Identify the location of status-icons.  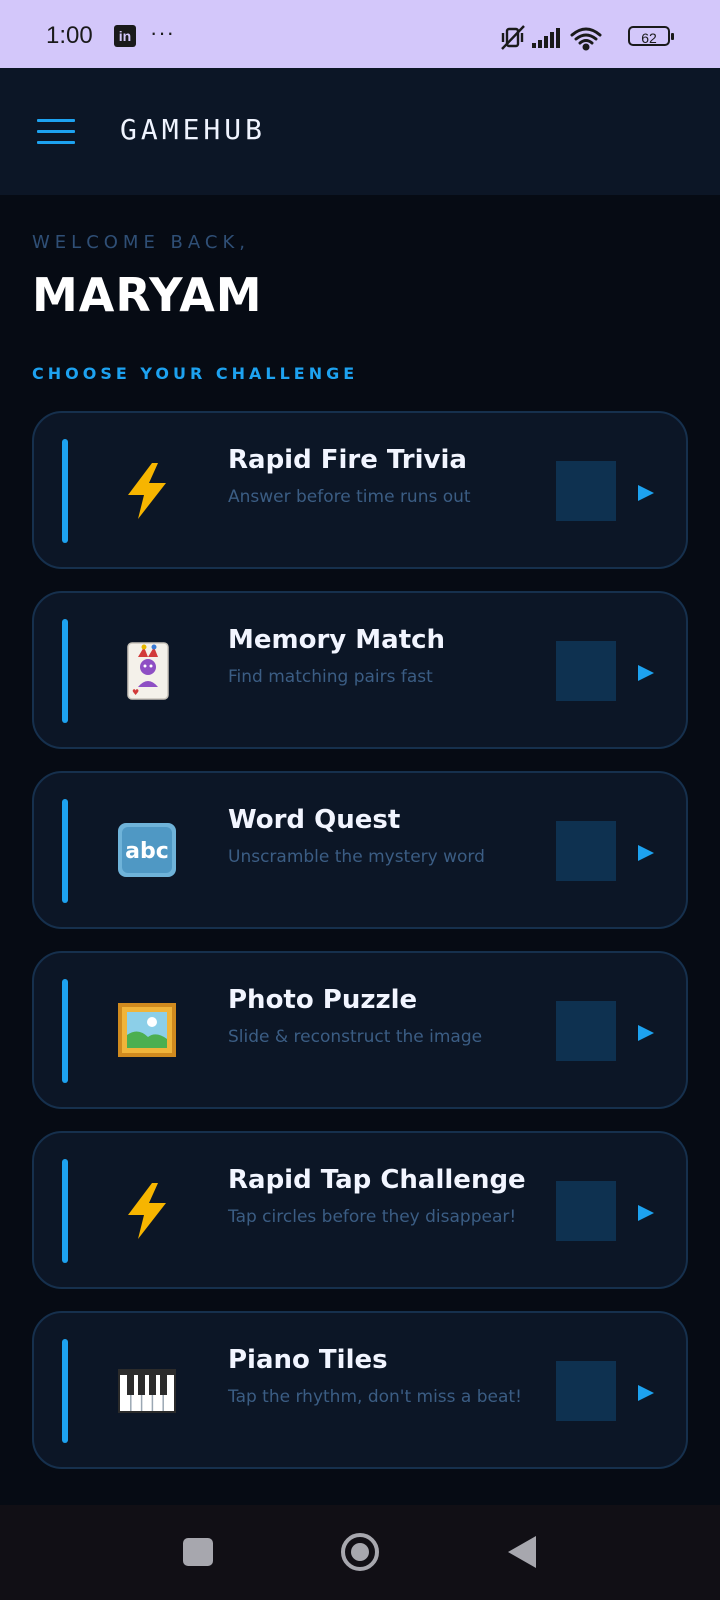
(551, 38).